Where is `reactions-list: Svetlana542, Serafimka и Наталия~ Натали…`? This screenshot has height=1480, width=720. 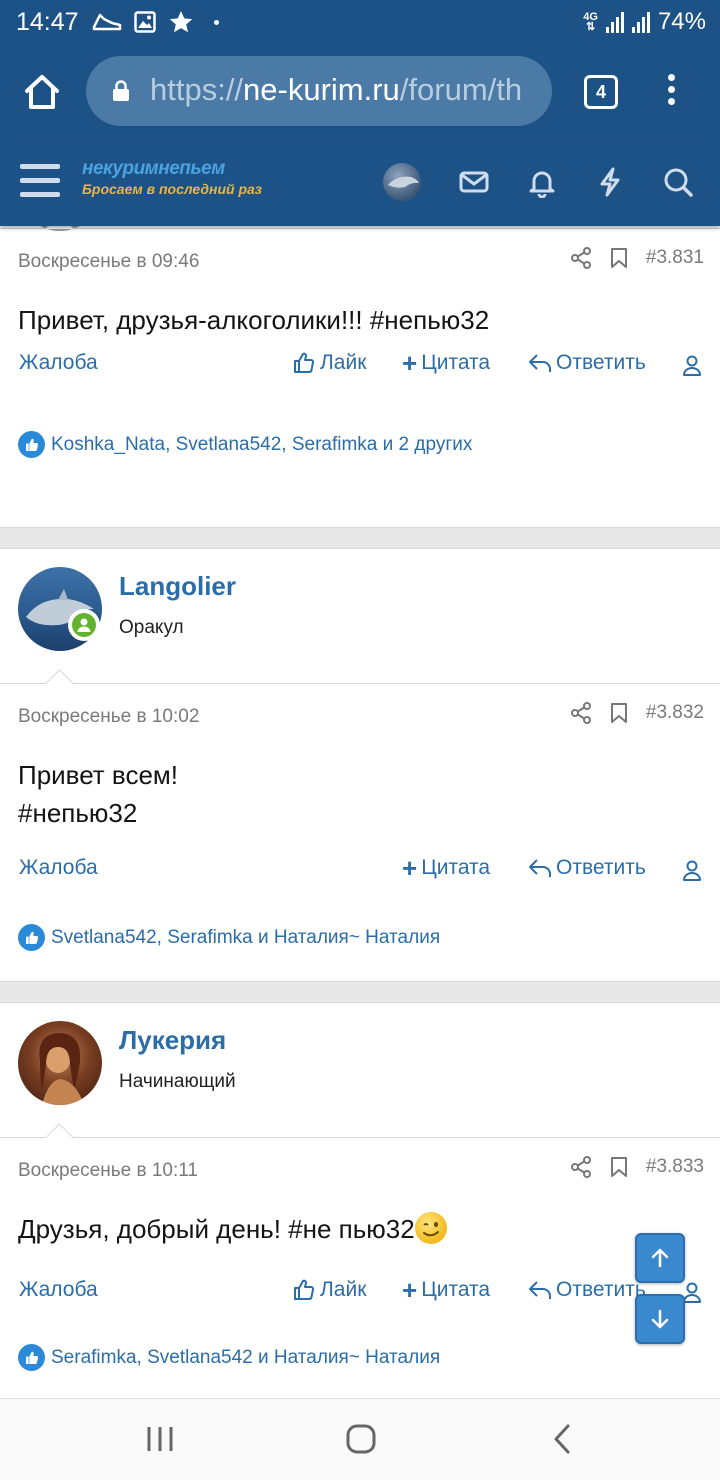 reactions-list: Svetlana542, Serafimka и Наталия~ Натали… is located at coordinates (245, 938).